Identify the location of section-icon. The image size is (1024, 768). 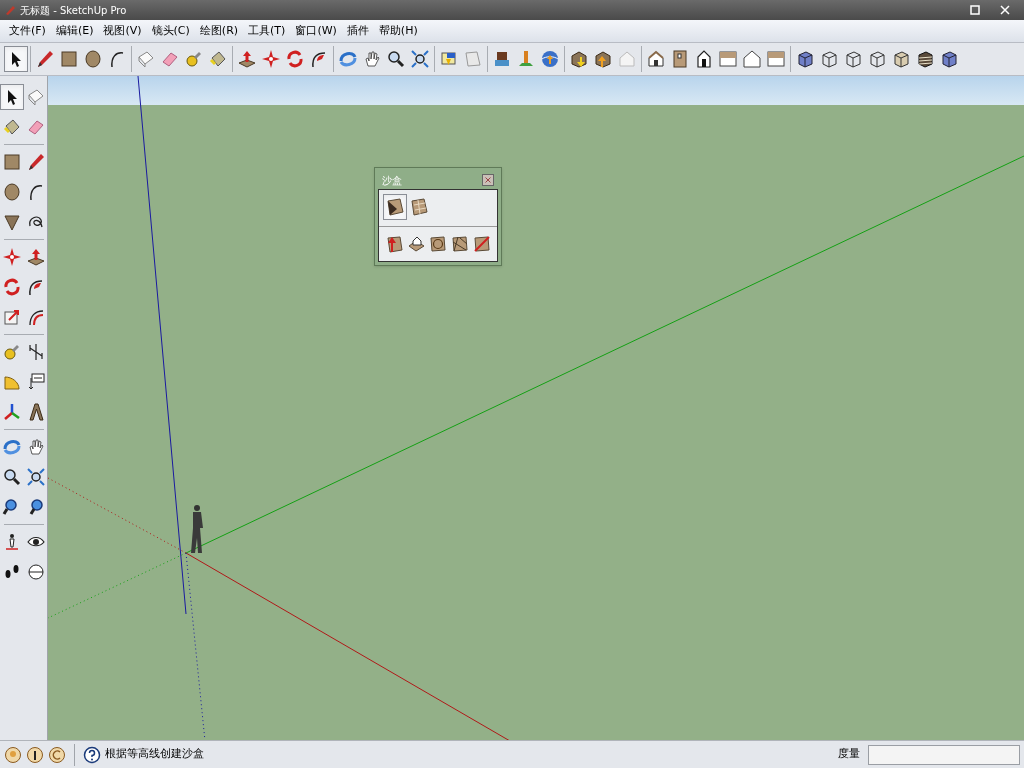
(35, 572).